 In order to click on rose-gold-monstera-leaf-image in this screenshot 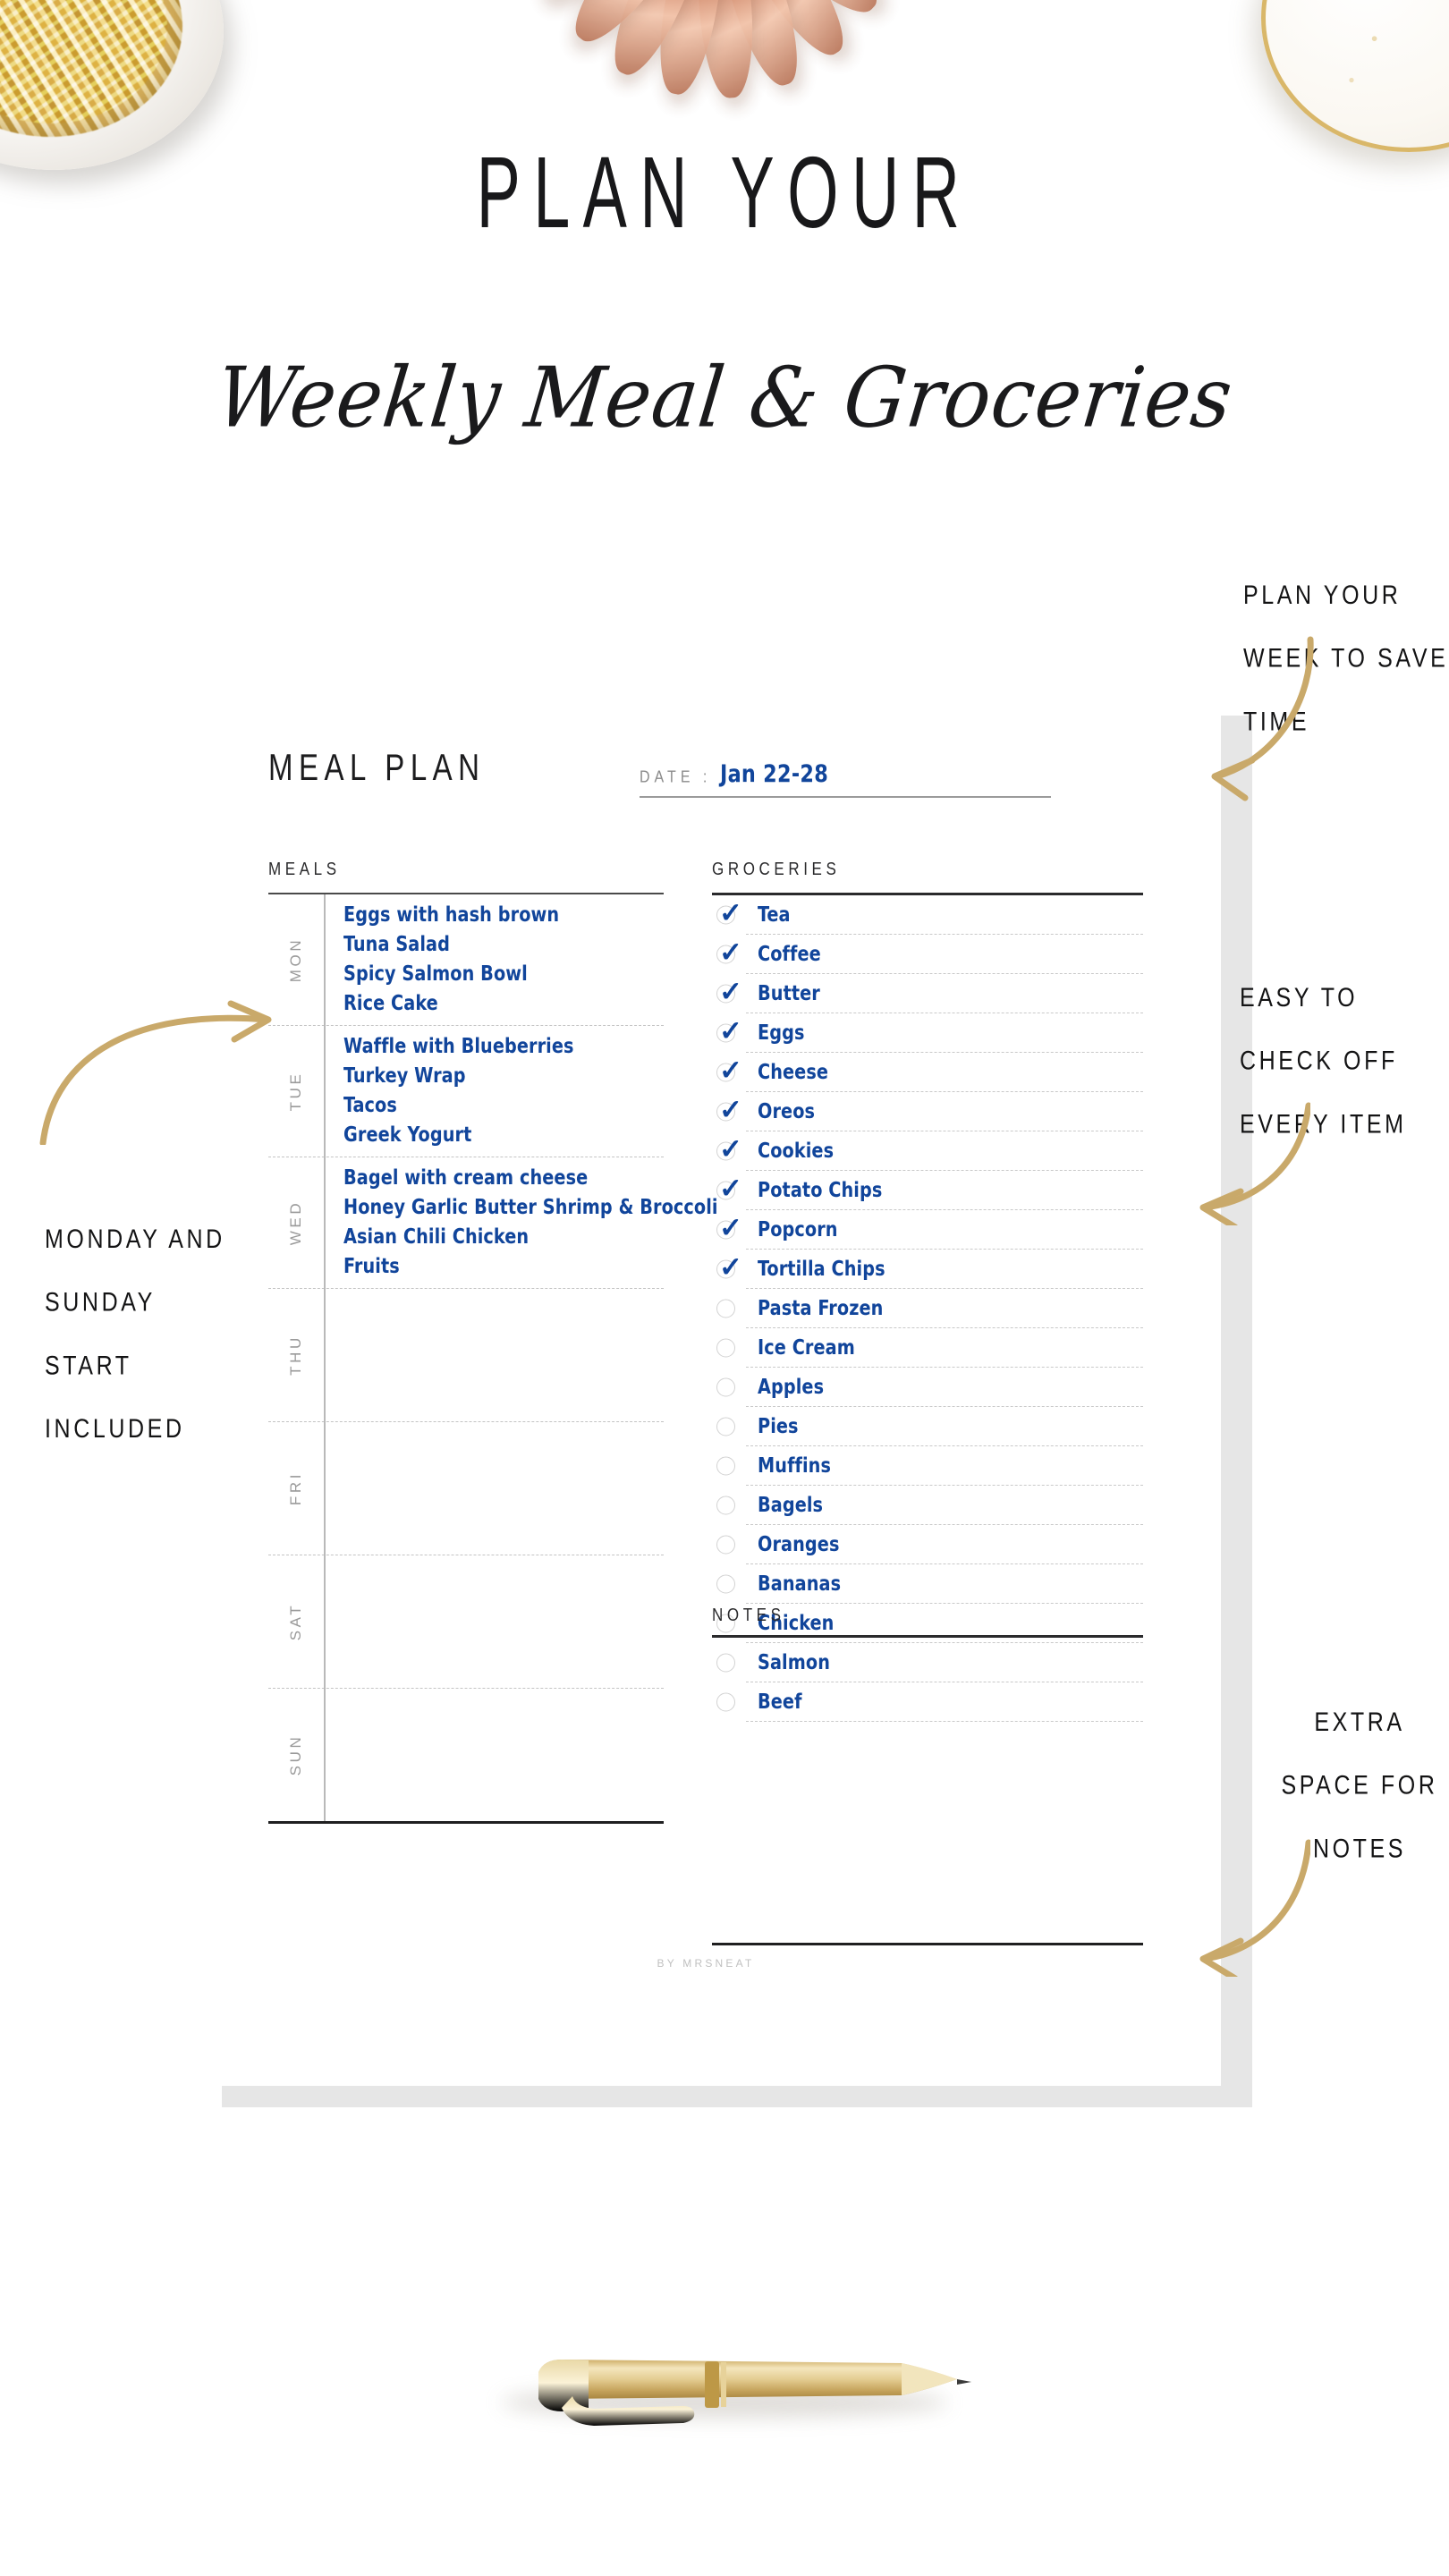, I will do `click(713, 76)`.